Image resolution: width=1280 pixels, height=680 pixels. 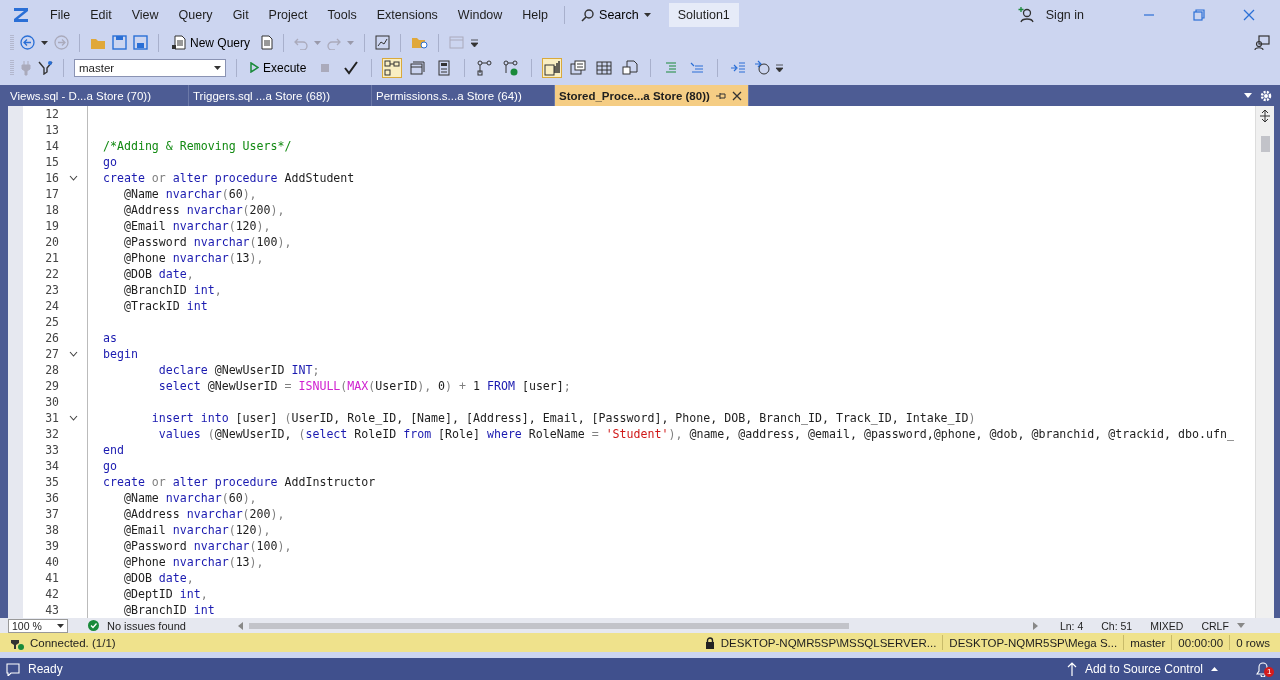 I want to click on restore-icon, so click(x=1199, y=15).